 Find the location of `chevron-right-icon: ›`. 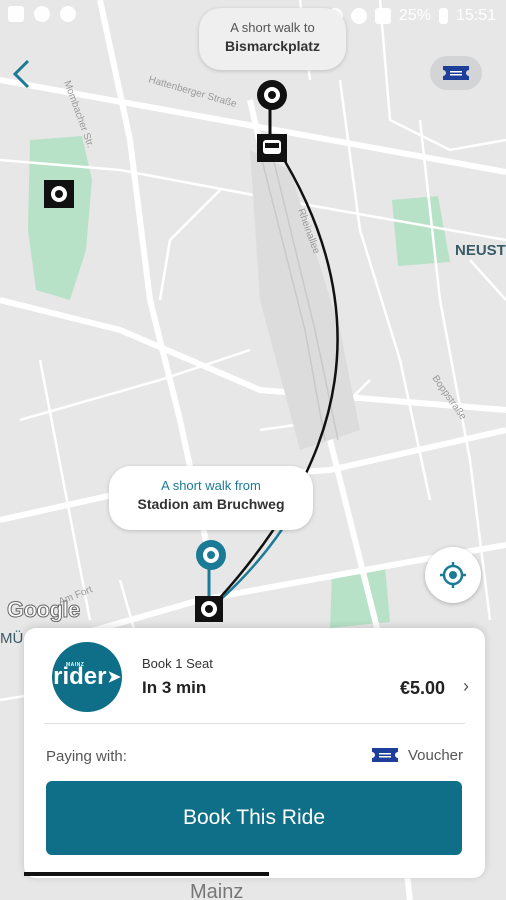

chevron-right-icon: › is located at coordinates (466, 686).